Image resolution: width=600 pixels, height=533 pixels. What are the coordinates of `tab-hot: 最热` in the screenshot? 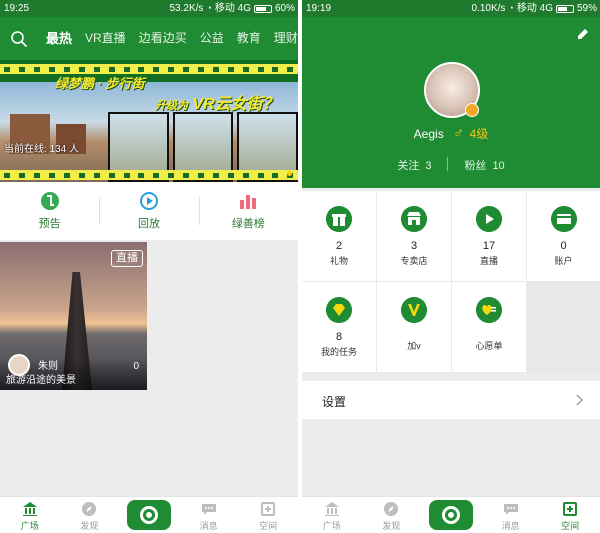 It's located at (59, 38).